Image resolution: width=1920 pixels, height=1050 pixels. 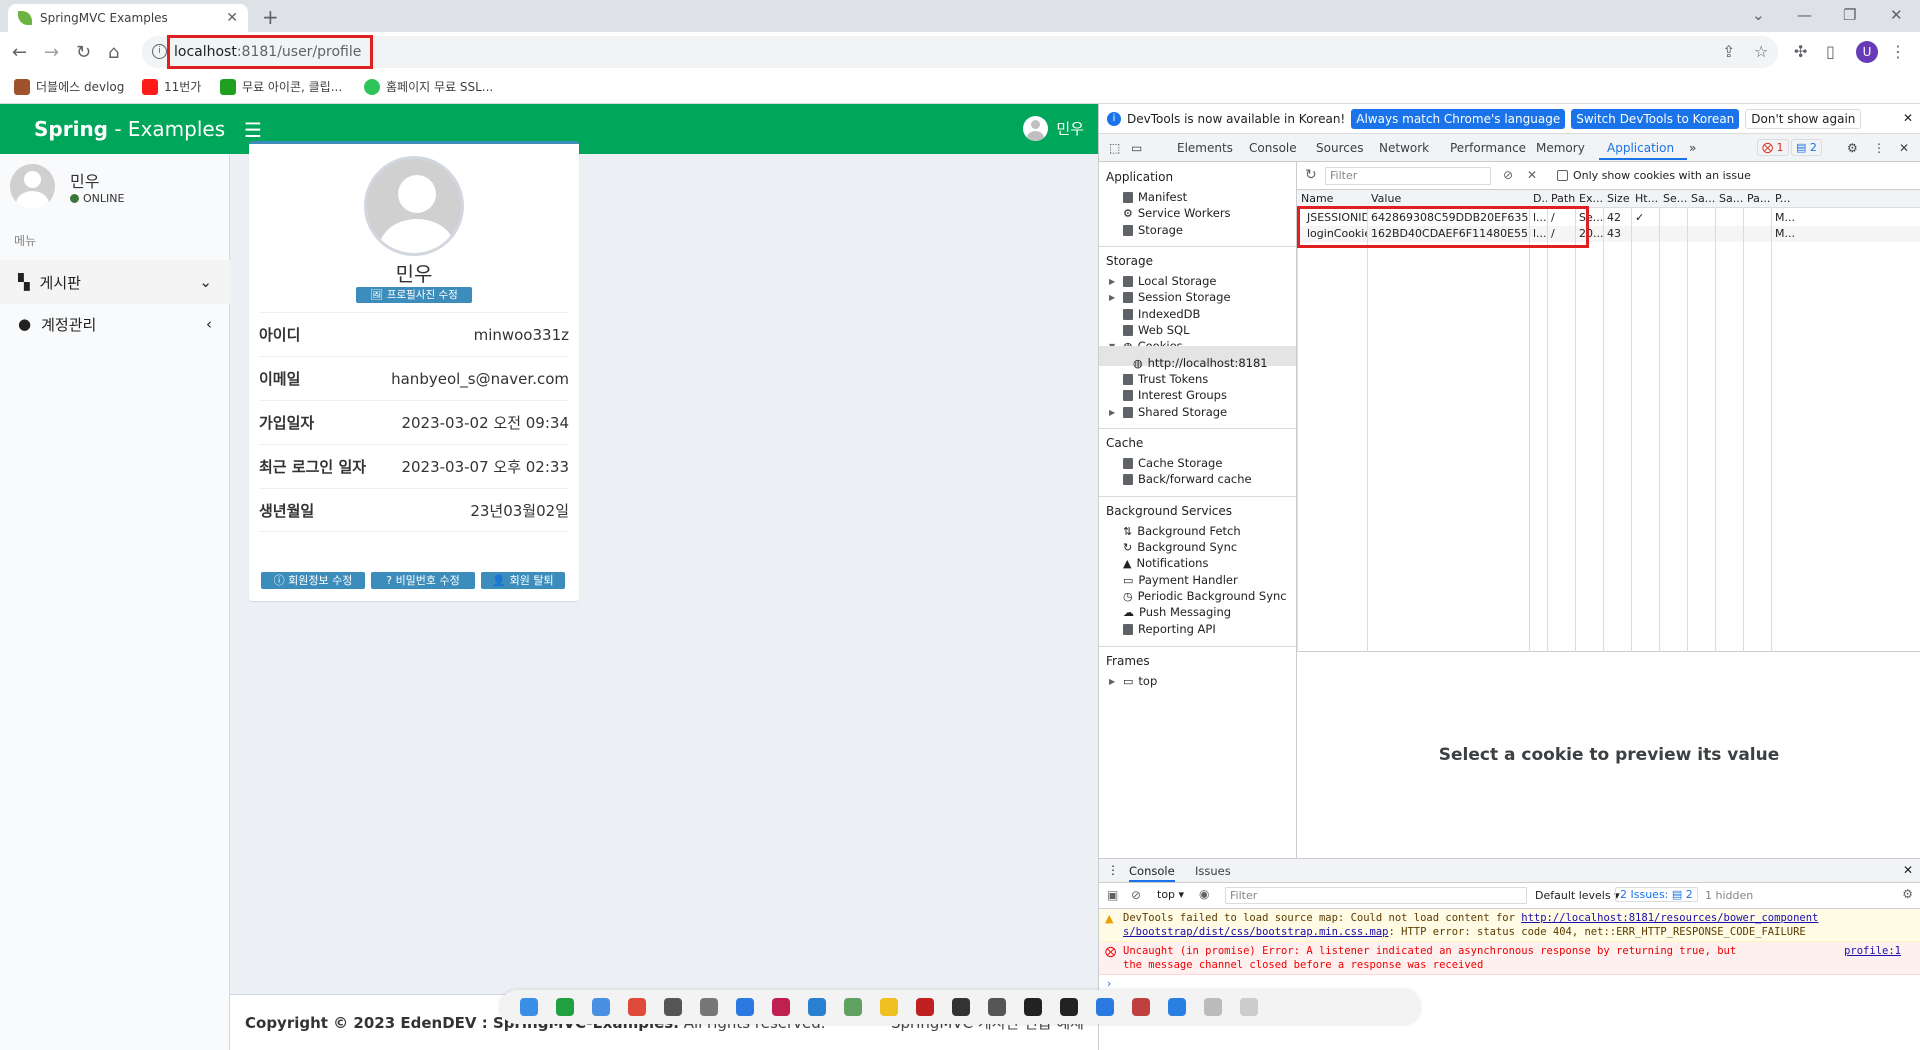 What do you see at coordinates (1617, 234) in the screenshot?
I see `cookie-cell: 43` at bounding box center [1617, 234].